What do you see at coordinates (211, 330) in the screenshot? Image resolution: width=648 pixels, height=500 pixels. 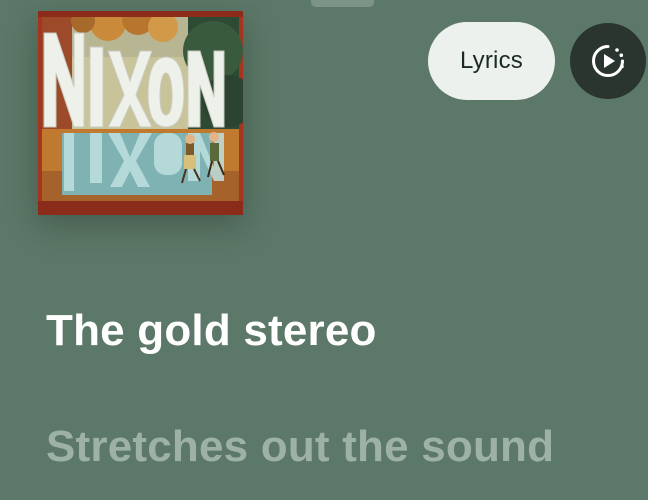 I see `song-title: The gold stereo` at bounding box center [211, 330].